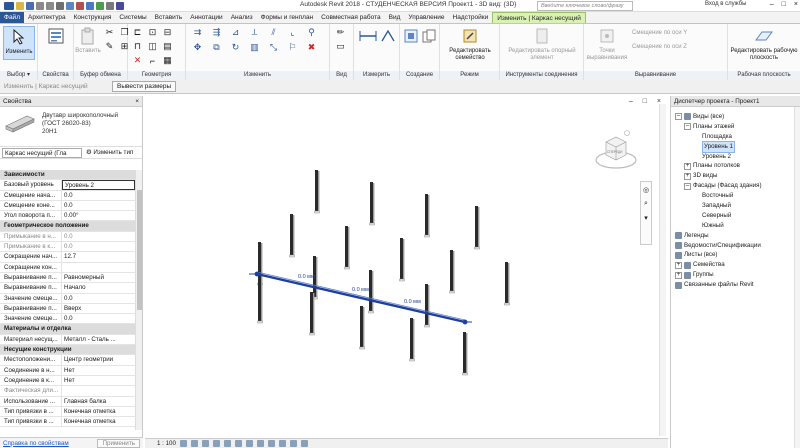 This screenshot has height=448, width=800. Describe the element at coordinates (152, 46) in the screenshot. I see `split-face-icon: ◫` at that location.